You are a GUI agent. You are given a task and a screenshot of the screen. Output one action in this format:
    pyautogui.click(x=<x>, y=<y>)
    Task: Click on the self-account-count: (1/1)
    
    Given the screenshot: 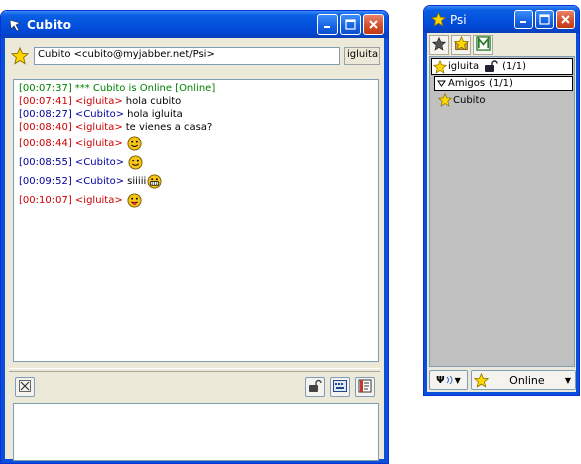 What is the action you would take?
    pyautogui.click(x=514, y=66)
    